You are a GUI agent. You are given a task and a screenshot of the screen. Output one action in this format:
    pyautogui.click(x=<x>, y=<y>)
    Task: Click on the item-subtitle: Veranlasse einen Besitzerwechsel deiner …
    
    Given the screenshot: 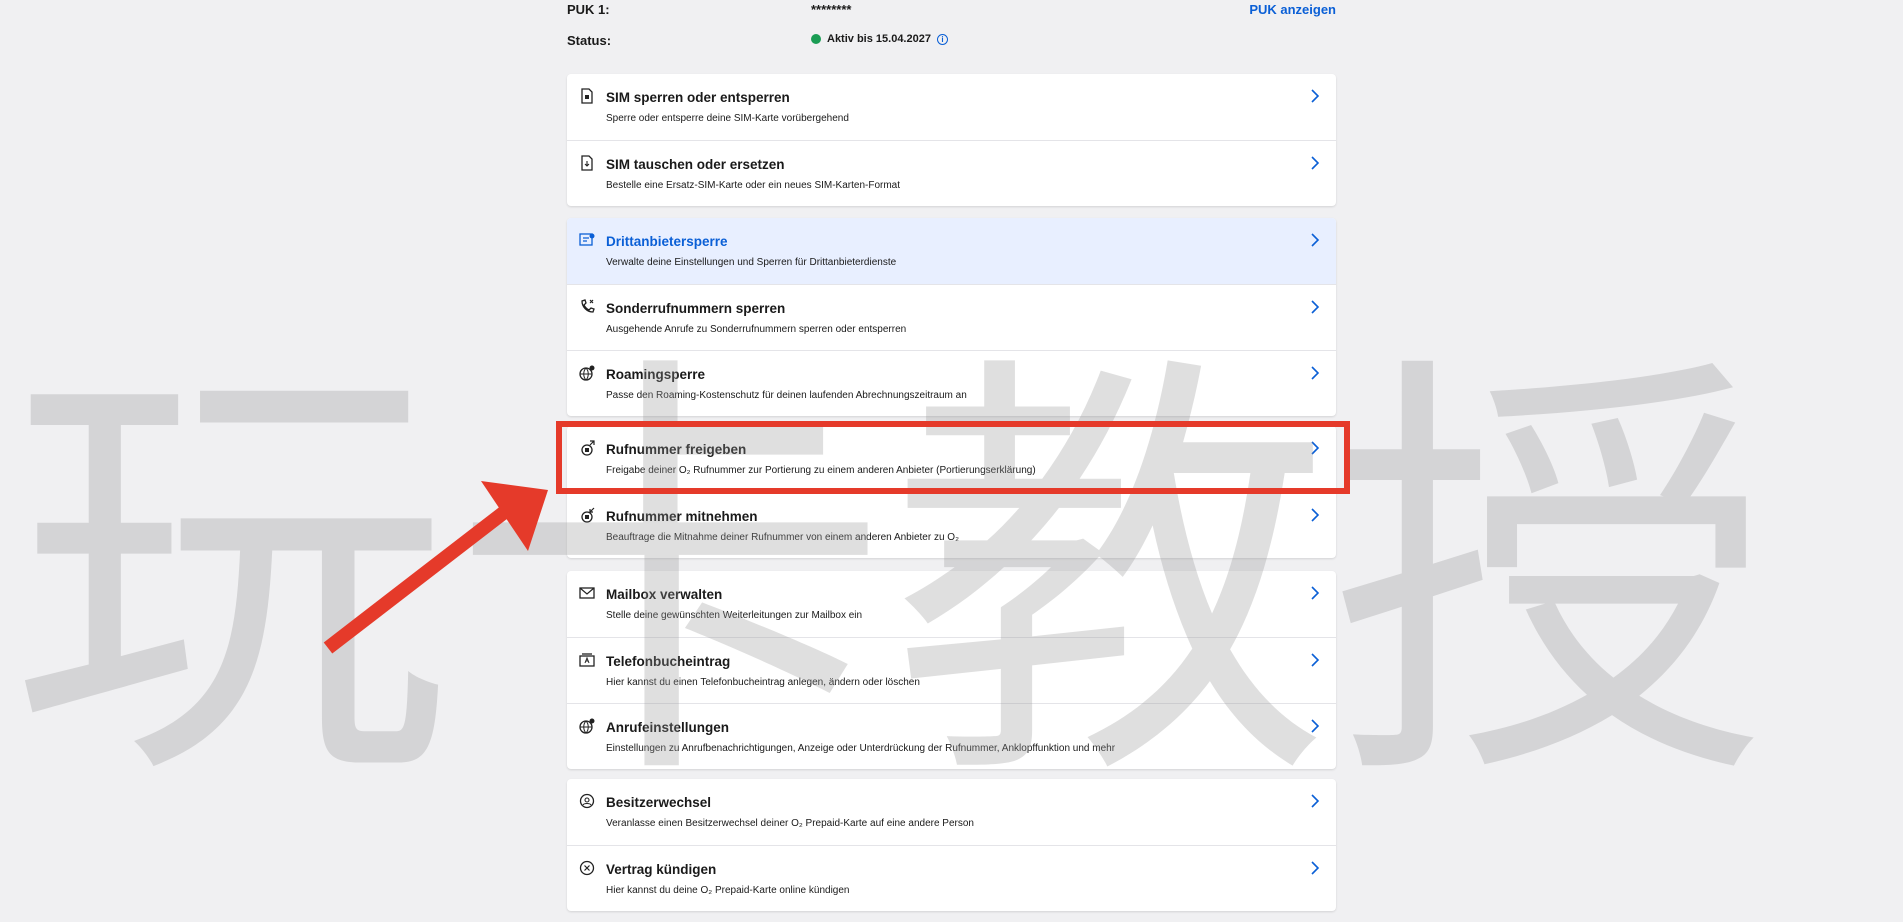 What is the action you would take?
    pyautogui.click(x=790, y=823)
    